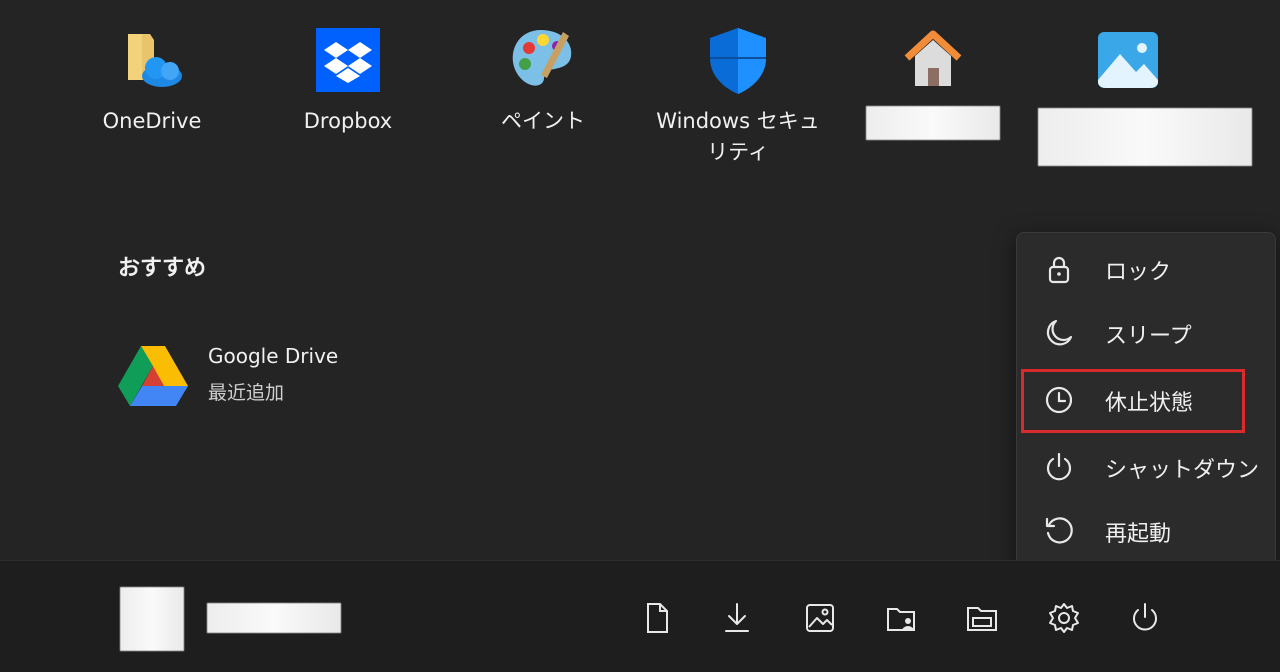 This screenshot has height=672, width=1280. I want to click on power-button, so click(1145, 618).